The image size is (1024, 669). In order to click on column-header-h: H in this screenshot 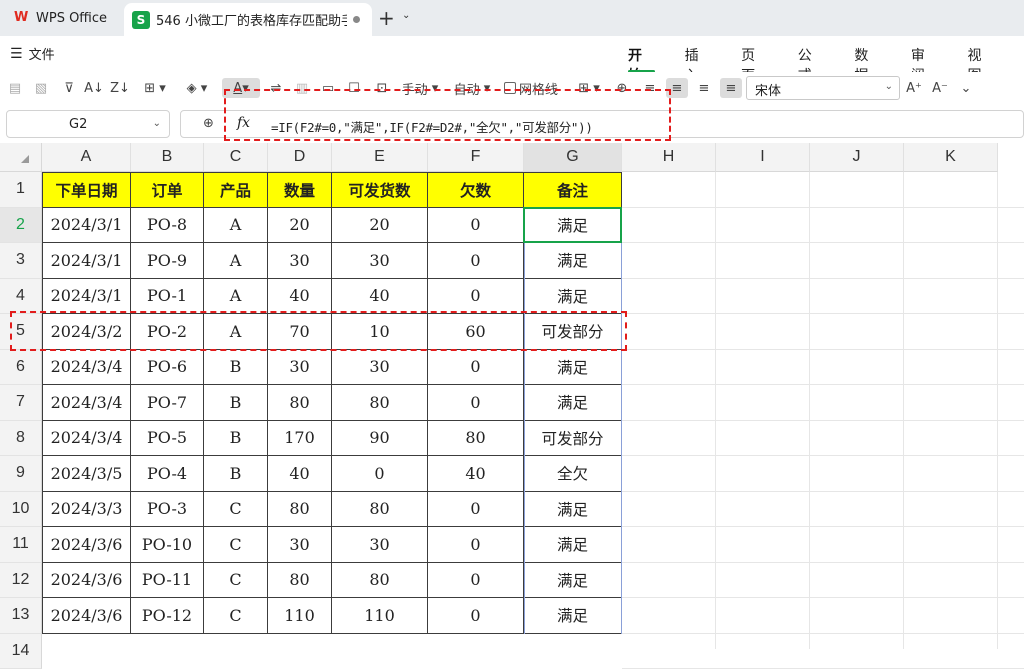, I will do `click(669, 157)`.